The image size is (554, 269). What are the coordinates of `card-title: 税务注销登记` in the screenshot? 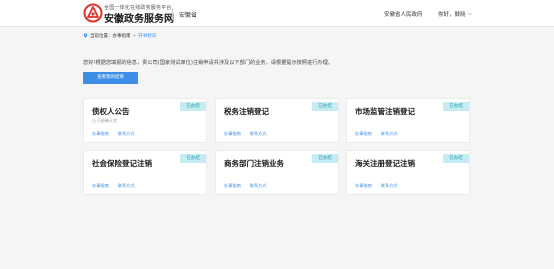 It's located at (246, 111).